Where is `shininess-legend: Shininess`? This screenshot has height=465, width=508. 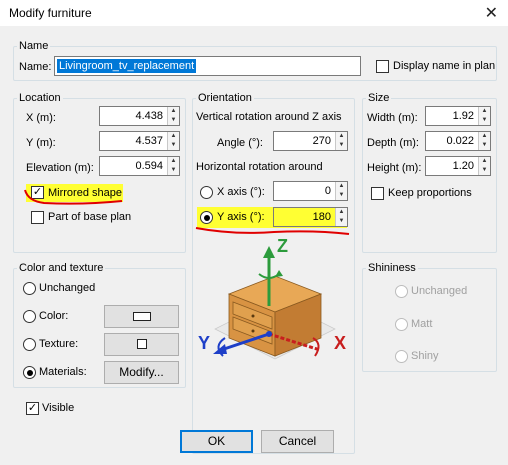 shininess-legend: Shininess is located at coordinates (392, 268).